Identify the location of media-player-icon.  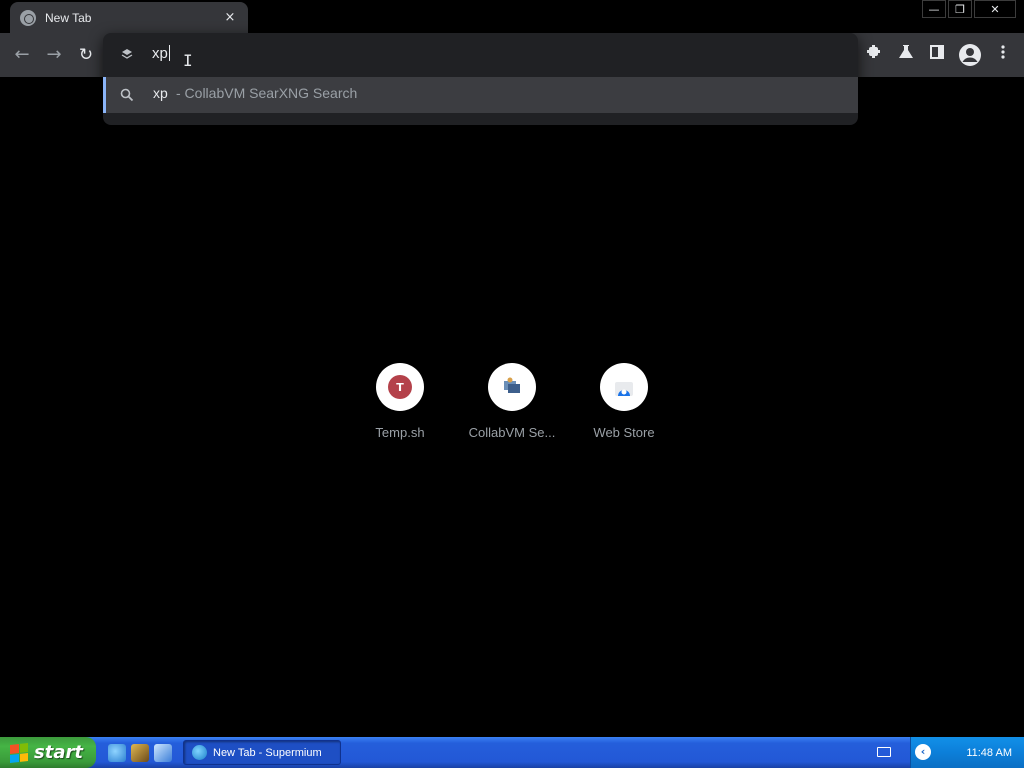
(140, 753).